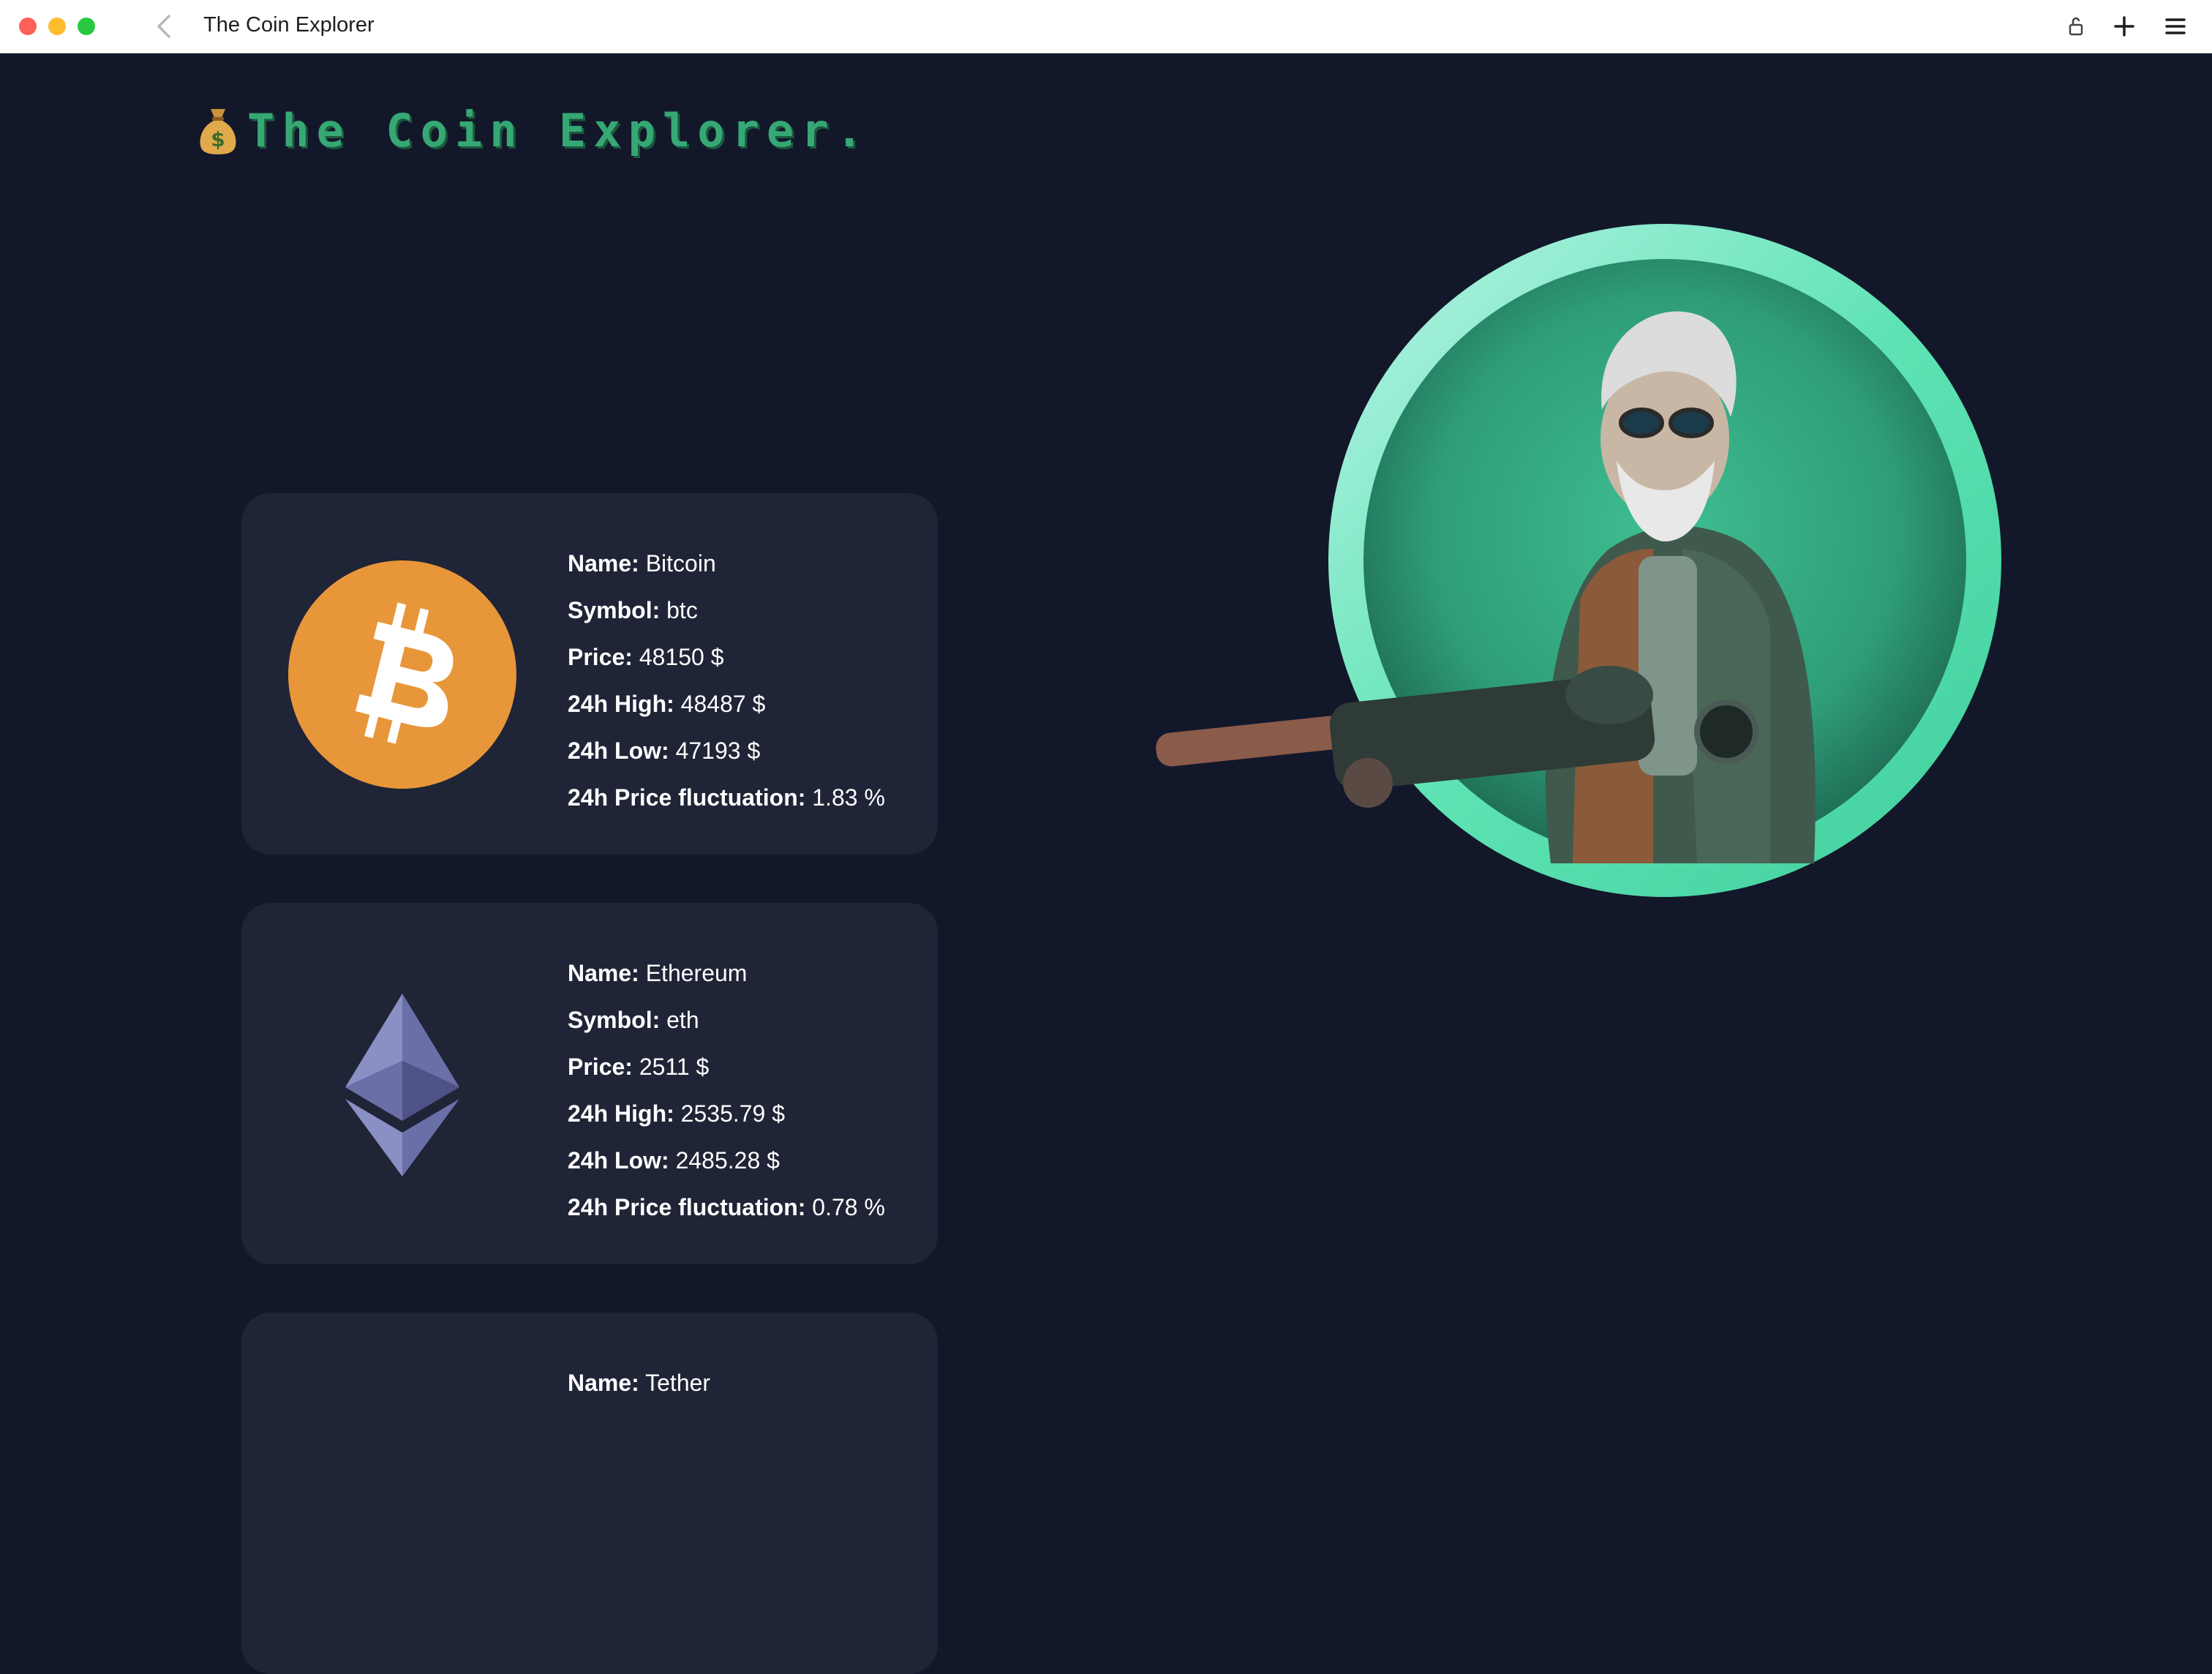 The height and width of the screenshot is (1674, 2212). What do you see at coordinates (727, 1160) in the screenshot?
I see `coin-low: 2485.28 $` at bounding box center [727, 1160].